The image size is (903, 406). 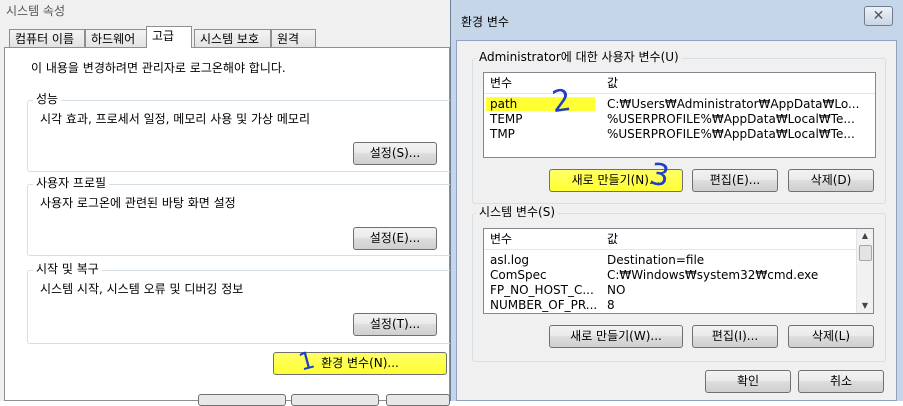 What do you see at coordinates (517, 212) in the screenshot?
I see `system-variables-title: 시스템 변수(S)` at bounding box center [517, 212].